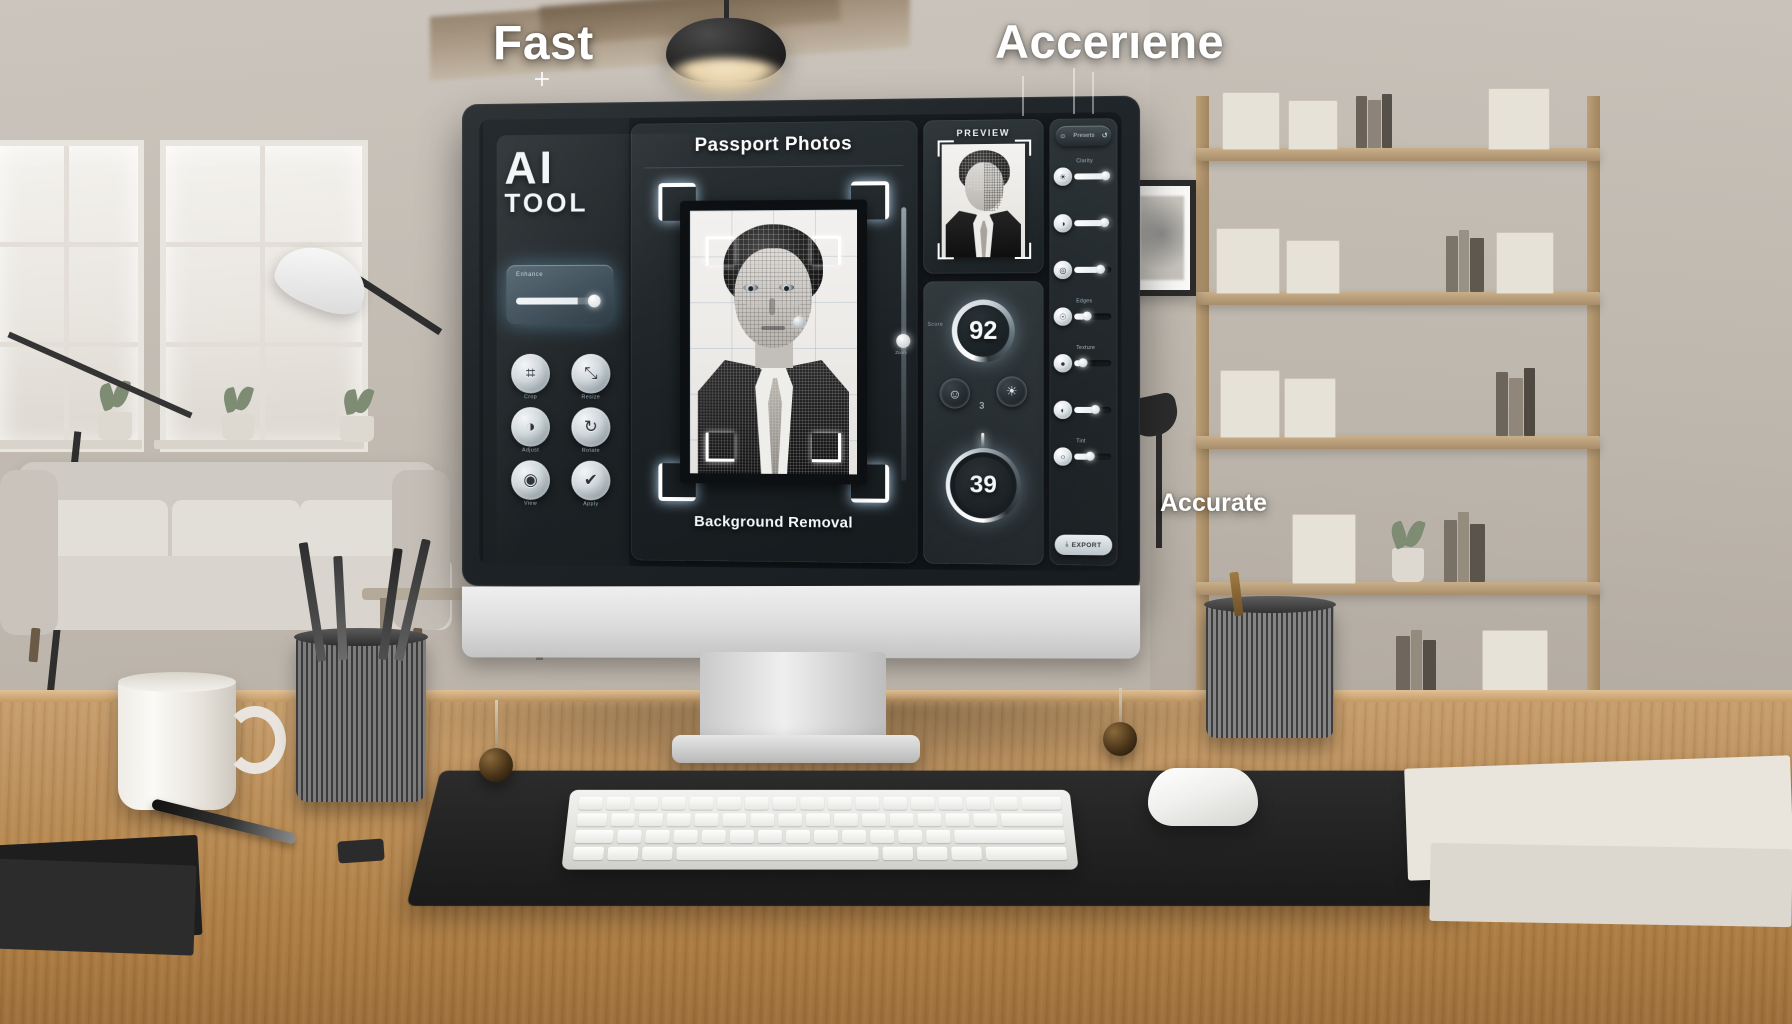  What do you see at coordinates (591, 434) in the screenshot?
I see `tool-rotate: ↻ Rotate` at bounding box center [591, 434].